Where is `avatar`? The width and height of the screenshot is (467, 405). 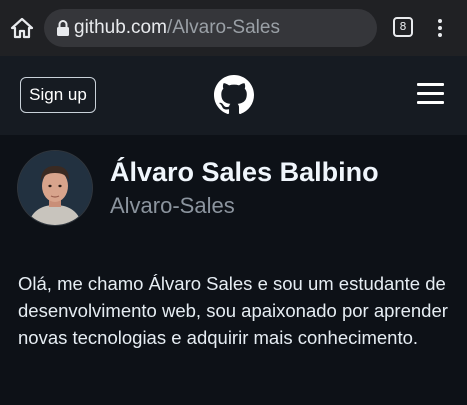 avatar is located at coordinates (55, 188).